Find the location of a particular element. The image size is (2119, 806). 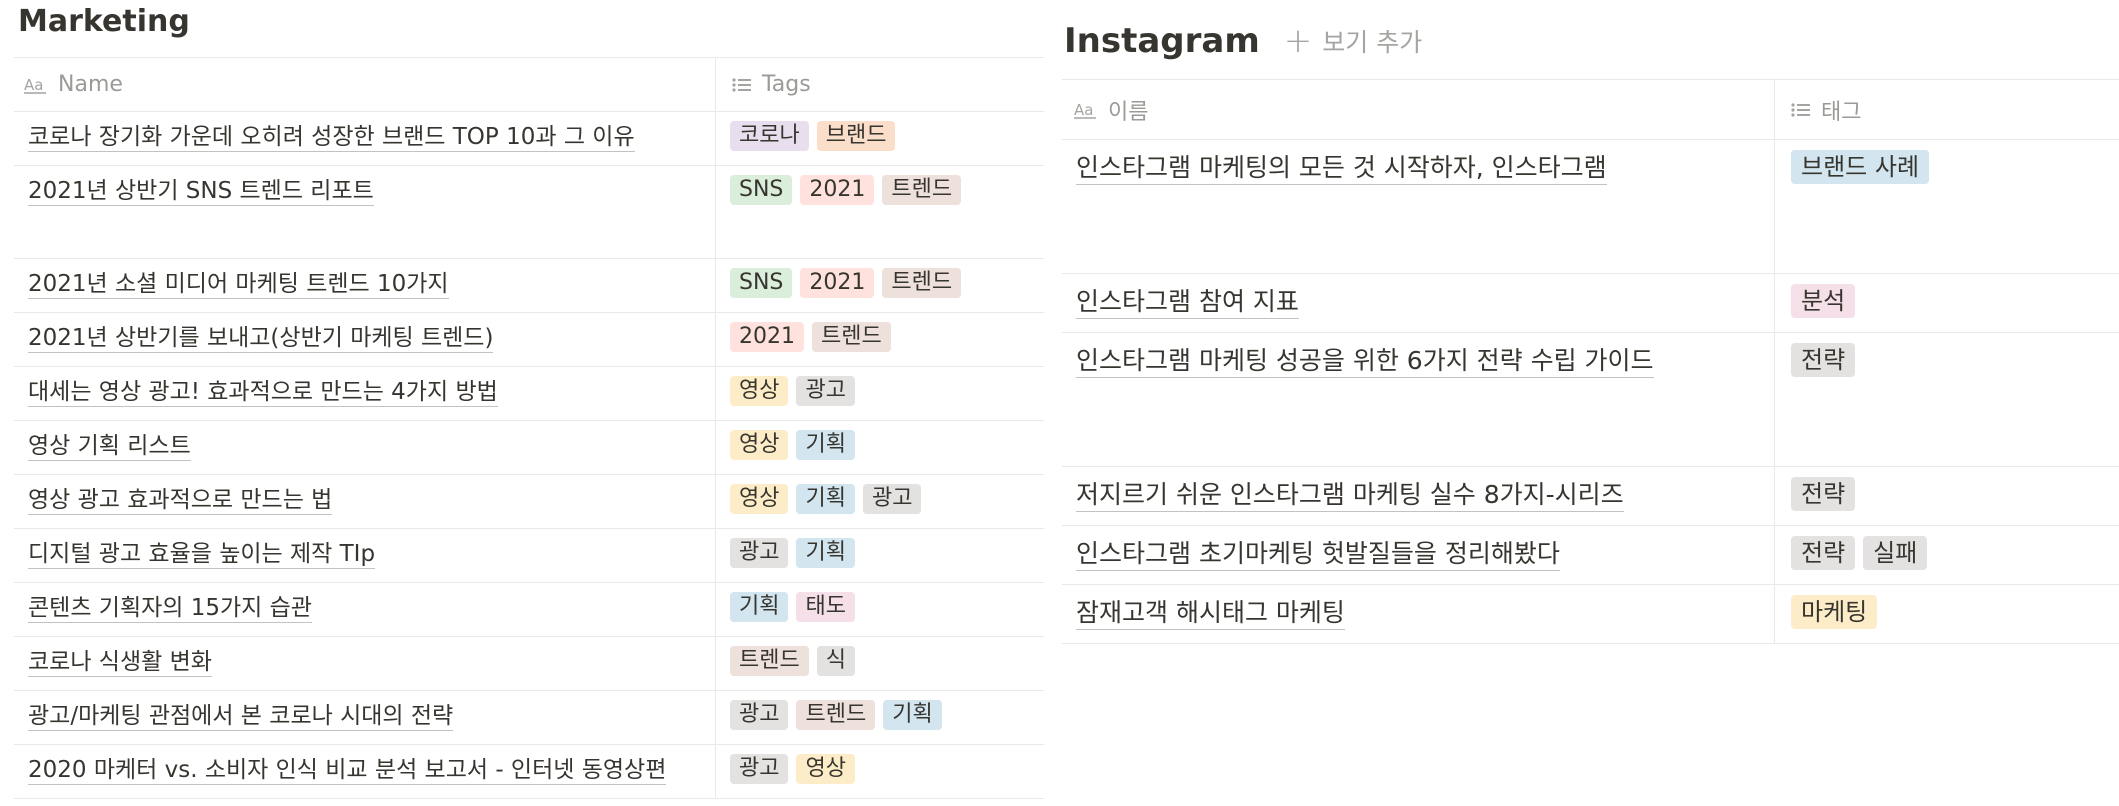

table-row: 저지르기 쉬운 인스타그램 마케팅 실수 8가지-시리즈 전략 is located at coordinates (1590, 496).